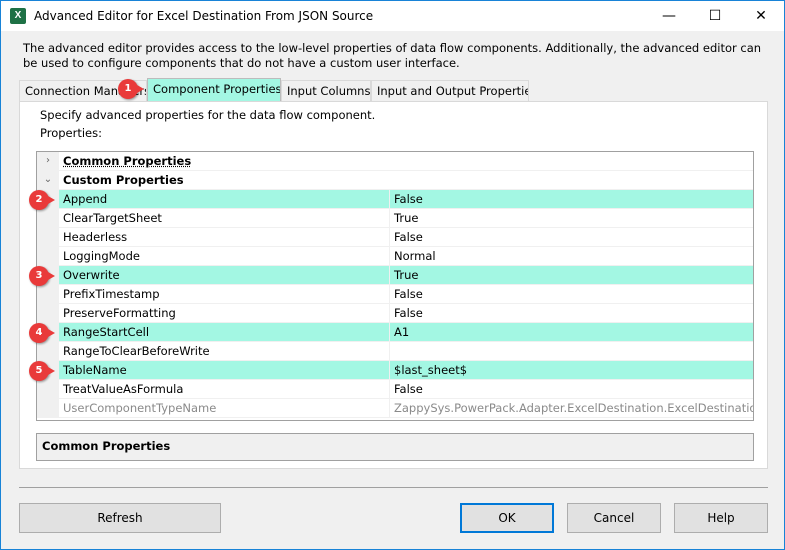 The width and height of the screenshot is (785, 550). I want to click on expand-chevron-icon: ›, so click(48, 161).